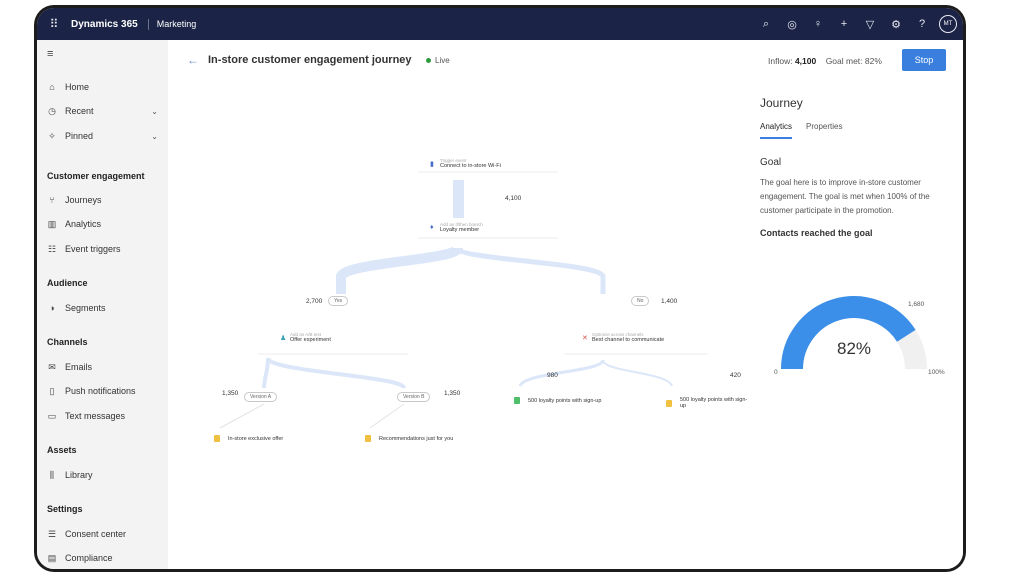 The image size is (1024, 576). Describe the element at coordinates (414, 397) in the screenshot. I see `version-b-pill: Version B` at that location.